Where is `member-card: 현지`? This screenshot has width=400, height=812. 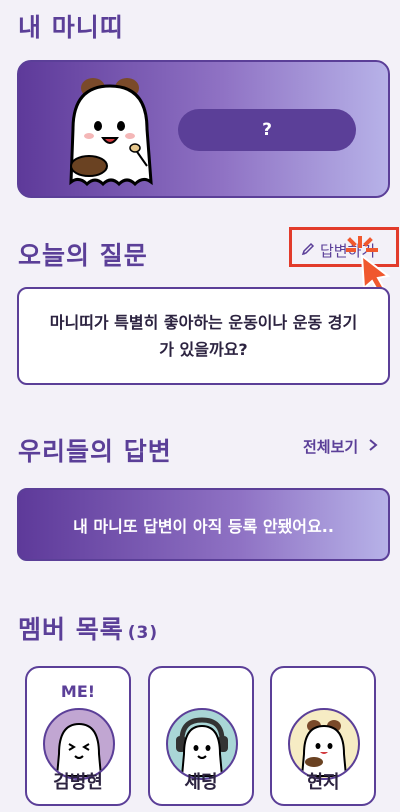
member-card: 현지 is located at coordinates (323, 736).